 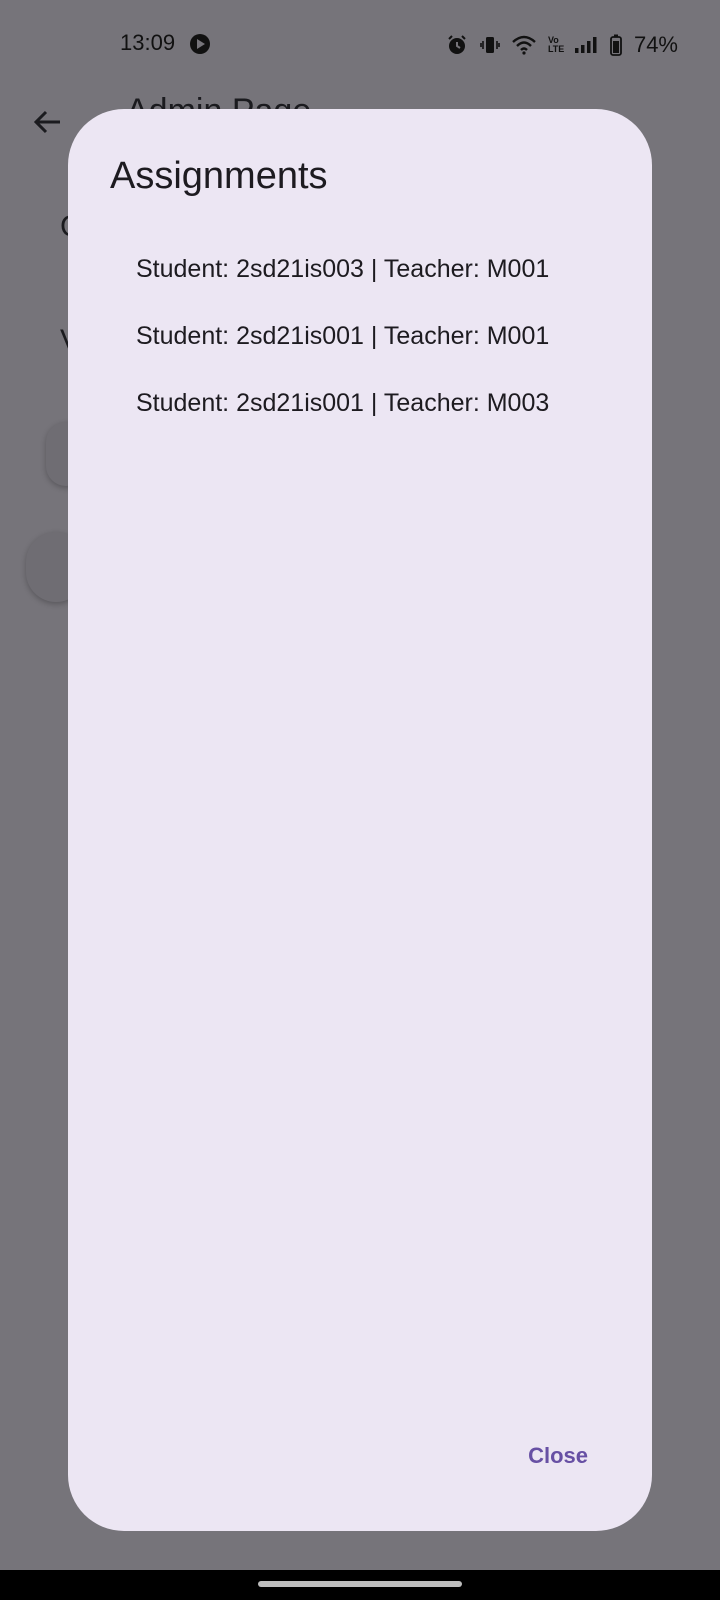 What do you see at coordinates (585, 45) in the screenshot?
I see `signal-icon` at bounding box center [585, 45].